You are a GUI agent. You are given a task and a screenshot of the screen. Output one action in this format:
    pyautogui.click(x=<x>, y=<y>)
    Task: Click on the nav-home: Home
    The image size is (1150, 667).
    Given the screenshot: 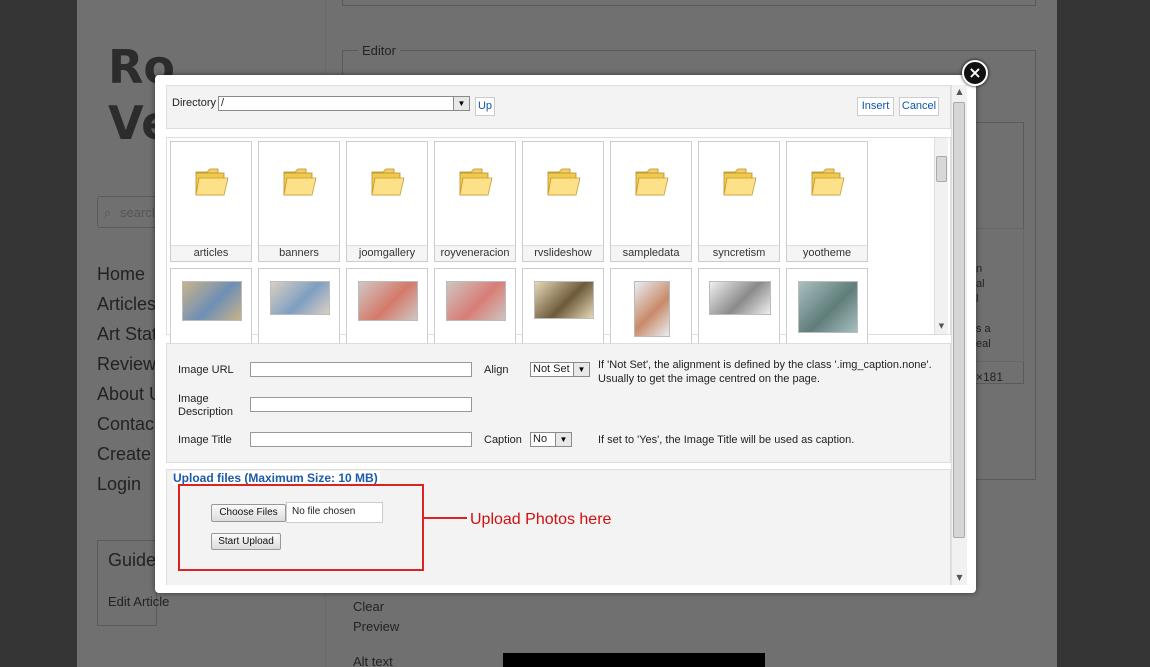 What is the action you would take?
    pyautogui.click(x=121, y=274)
    